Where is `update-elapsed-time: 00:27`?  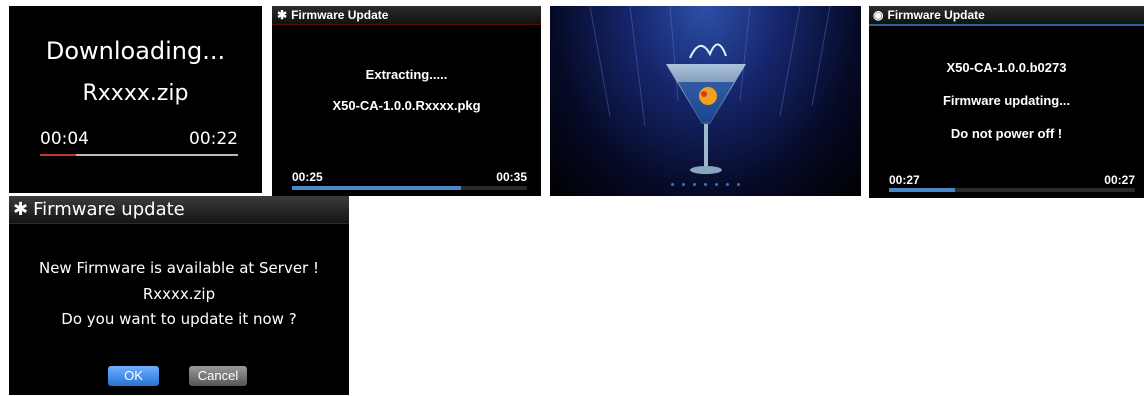 update-elapsed-time: 00:27 is located at coordinates (904, 180).